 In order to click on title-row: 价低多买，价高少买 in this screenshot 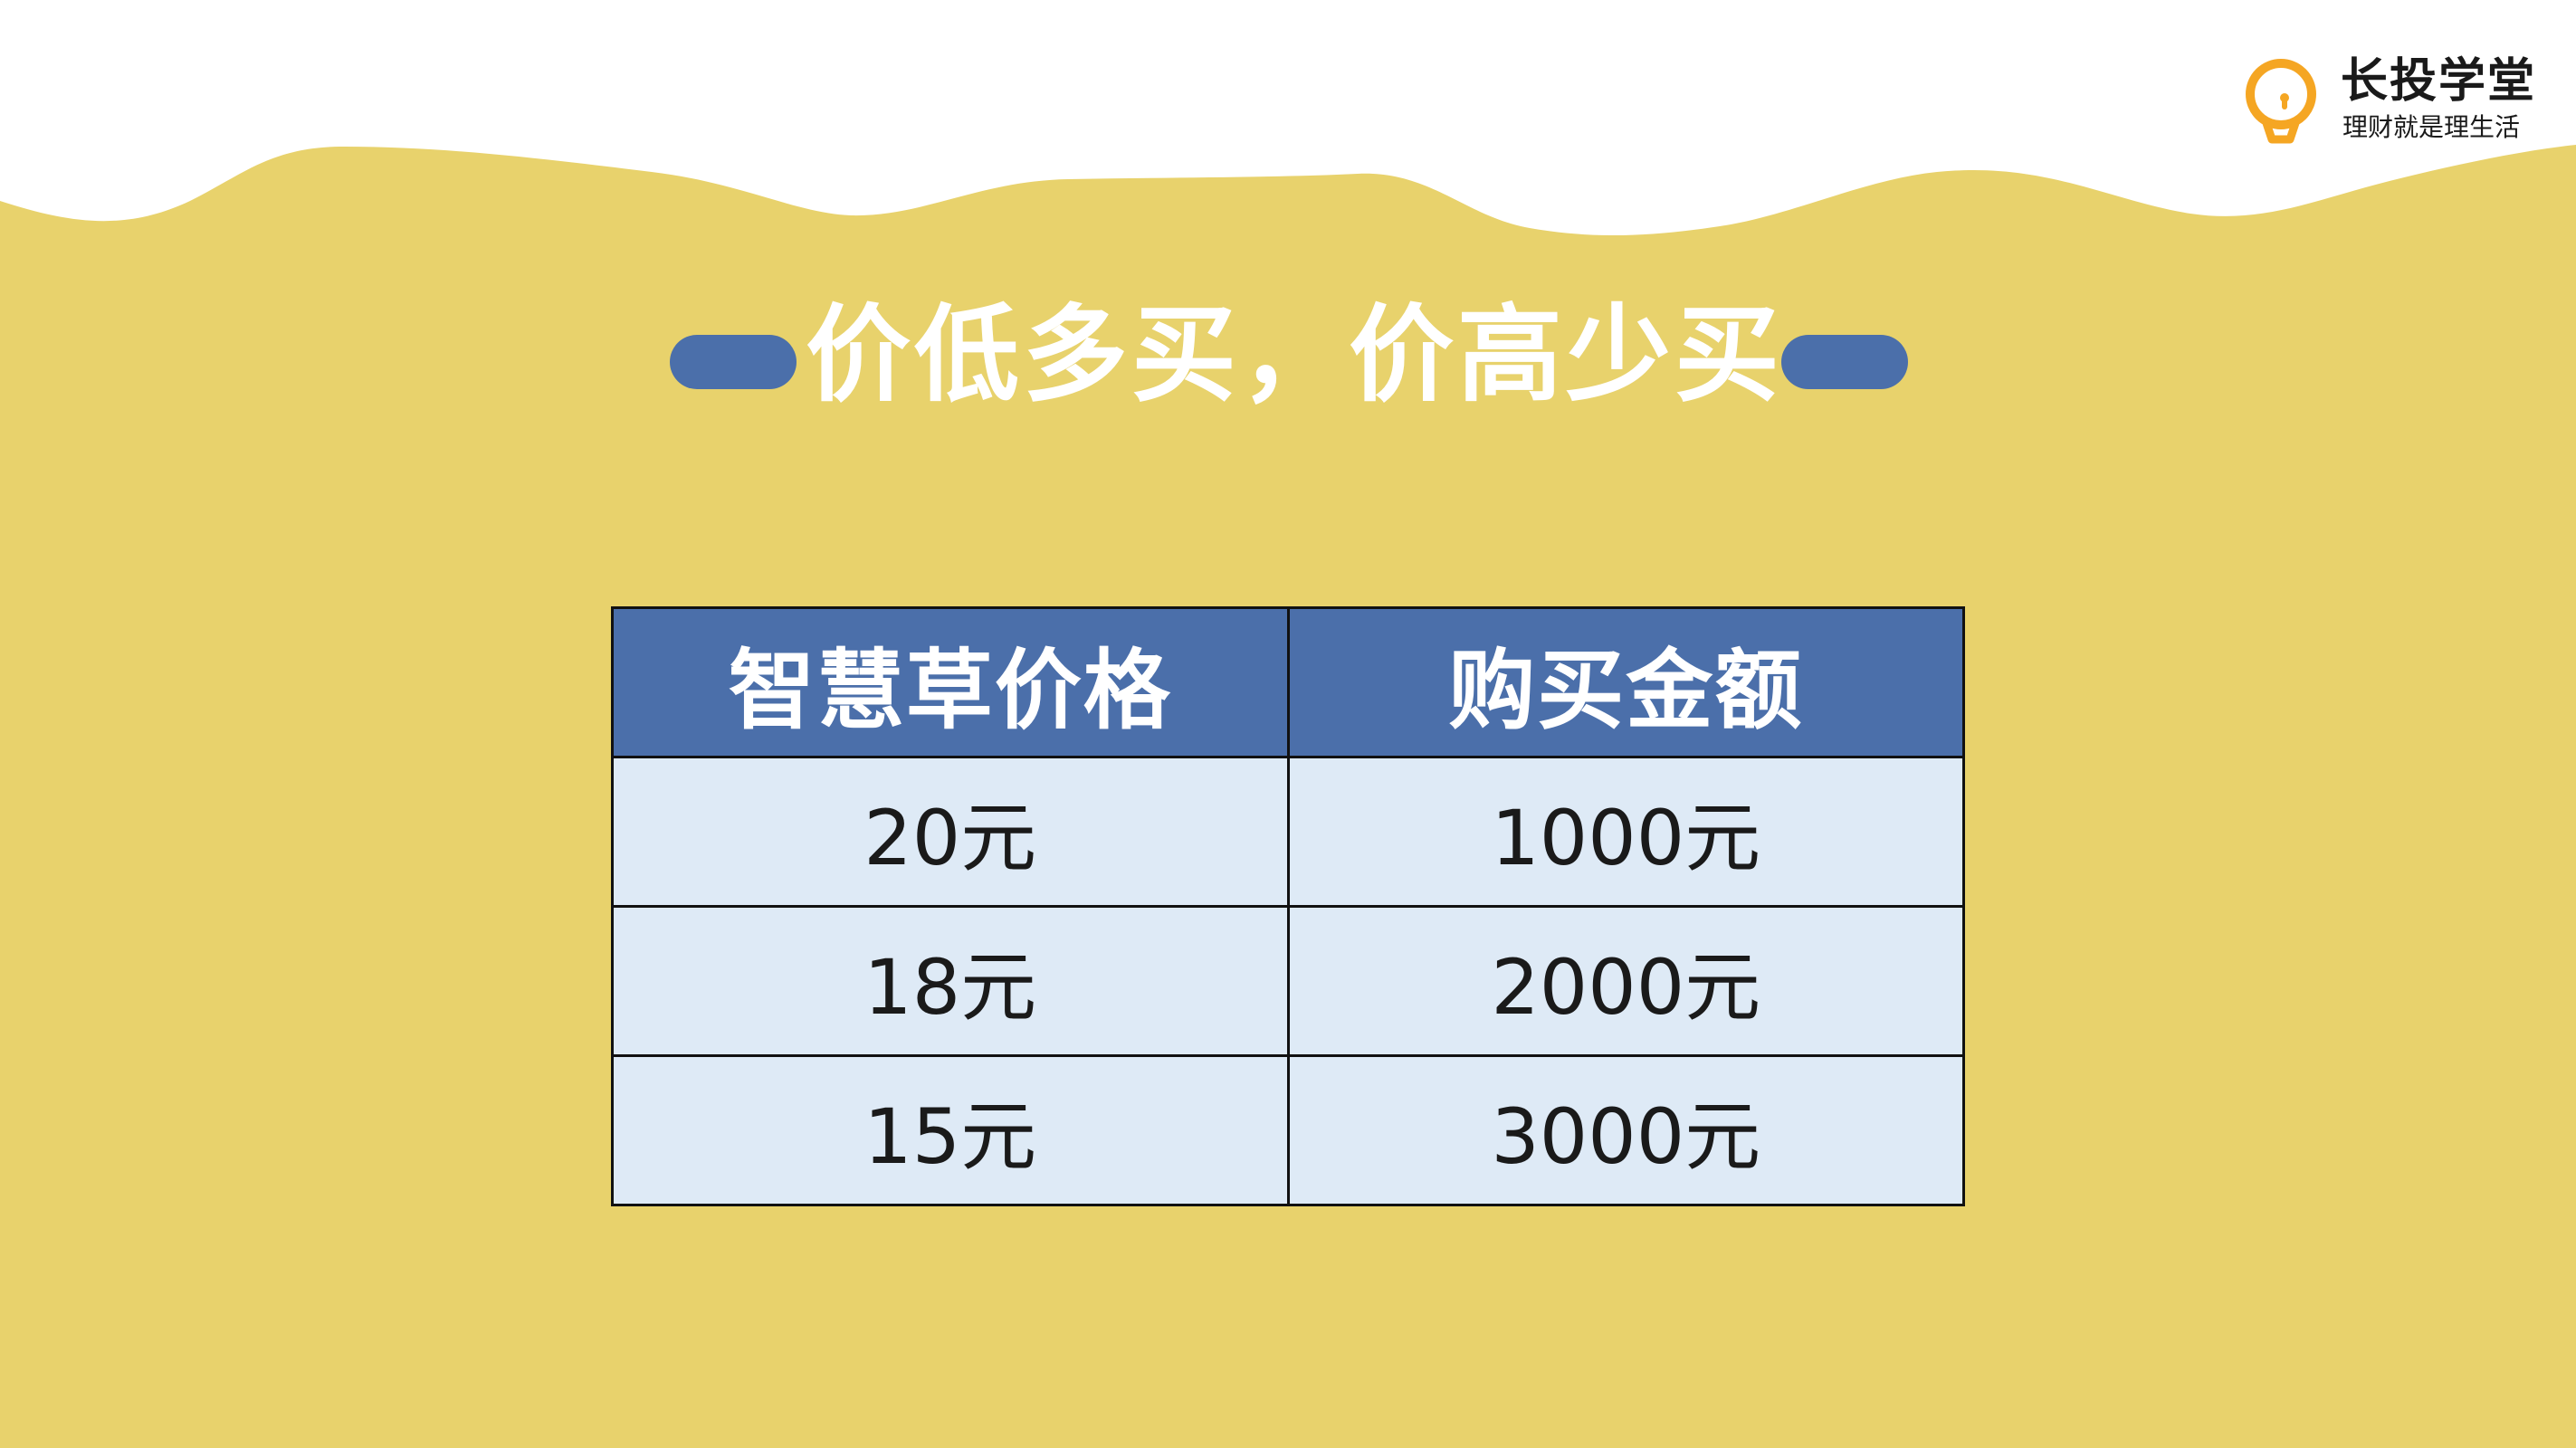, I will do `click(1289, 356)`.